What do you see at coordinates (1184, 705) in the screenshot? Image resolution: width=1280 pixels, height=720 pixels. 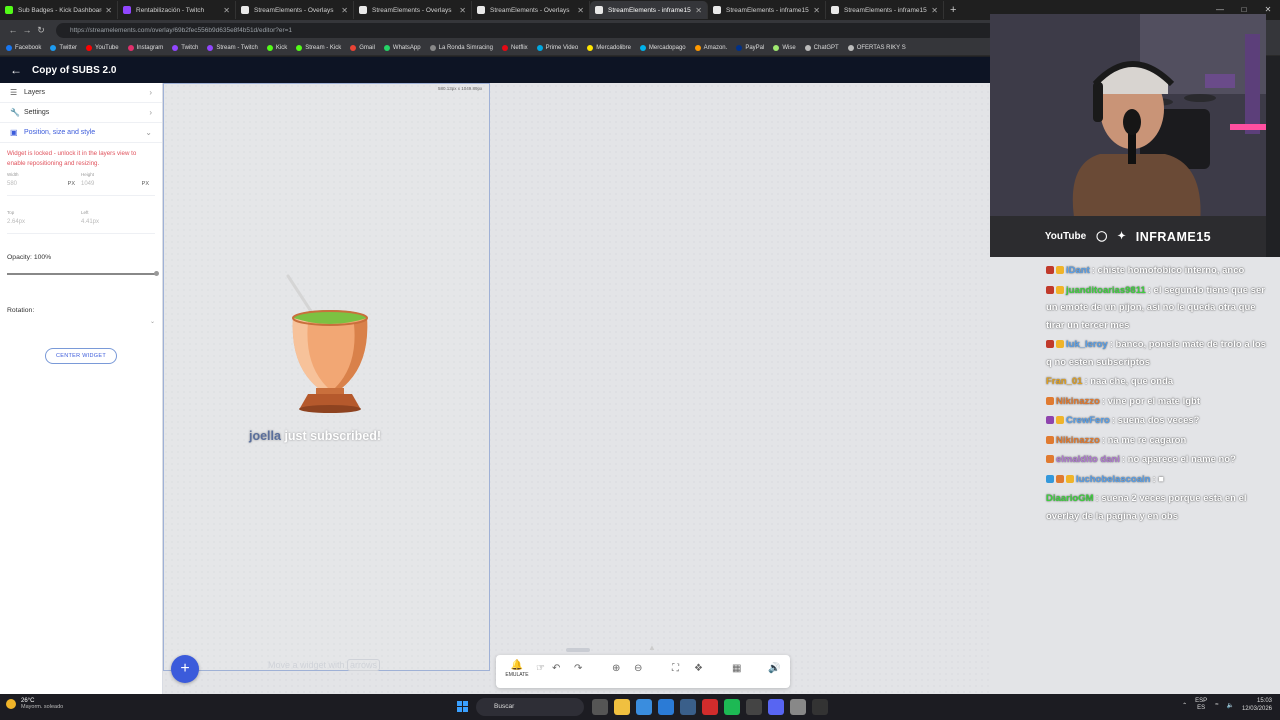 I see `tray-chevron-icon: ⌃` at bounding box center [1184, 705].